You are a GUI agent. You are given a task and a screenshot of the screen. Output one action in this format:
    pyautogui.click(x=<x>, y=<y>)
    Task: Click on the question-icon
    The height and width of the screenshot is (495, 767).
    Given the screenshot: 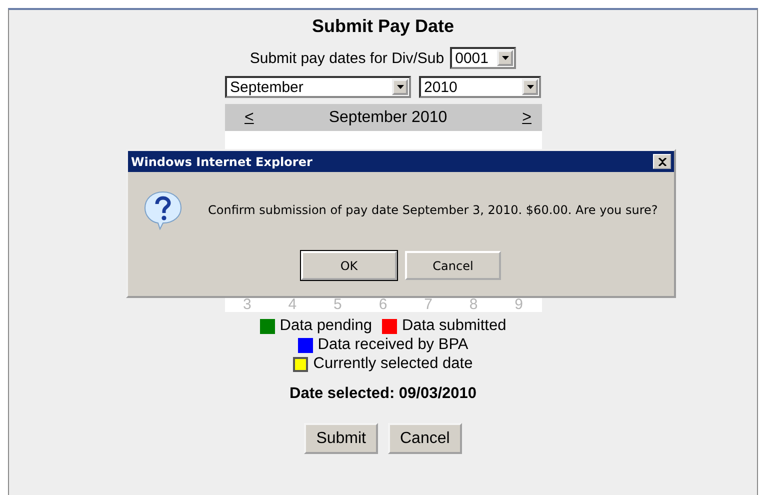 What is the action you would take?
    pyautogui.click(x=163, y=210)
    